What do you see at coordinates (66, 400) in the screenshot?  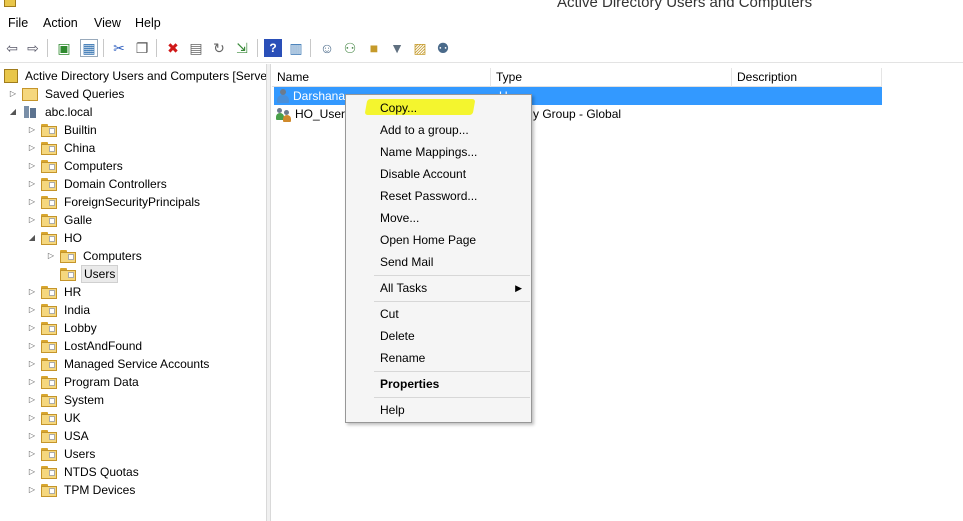 I see `tree-item-ou: ▷ System` at bounding box center [66, 400].